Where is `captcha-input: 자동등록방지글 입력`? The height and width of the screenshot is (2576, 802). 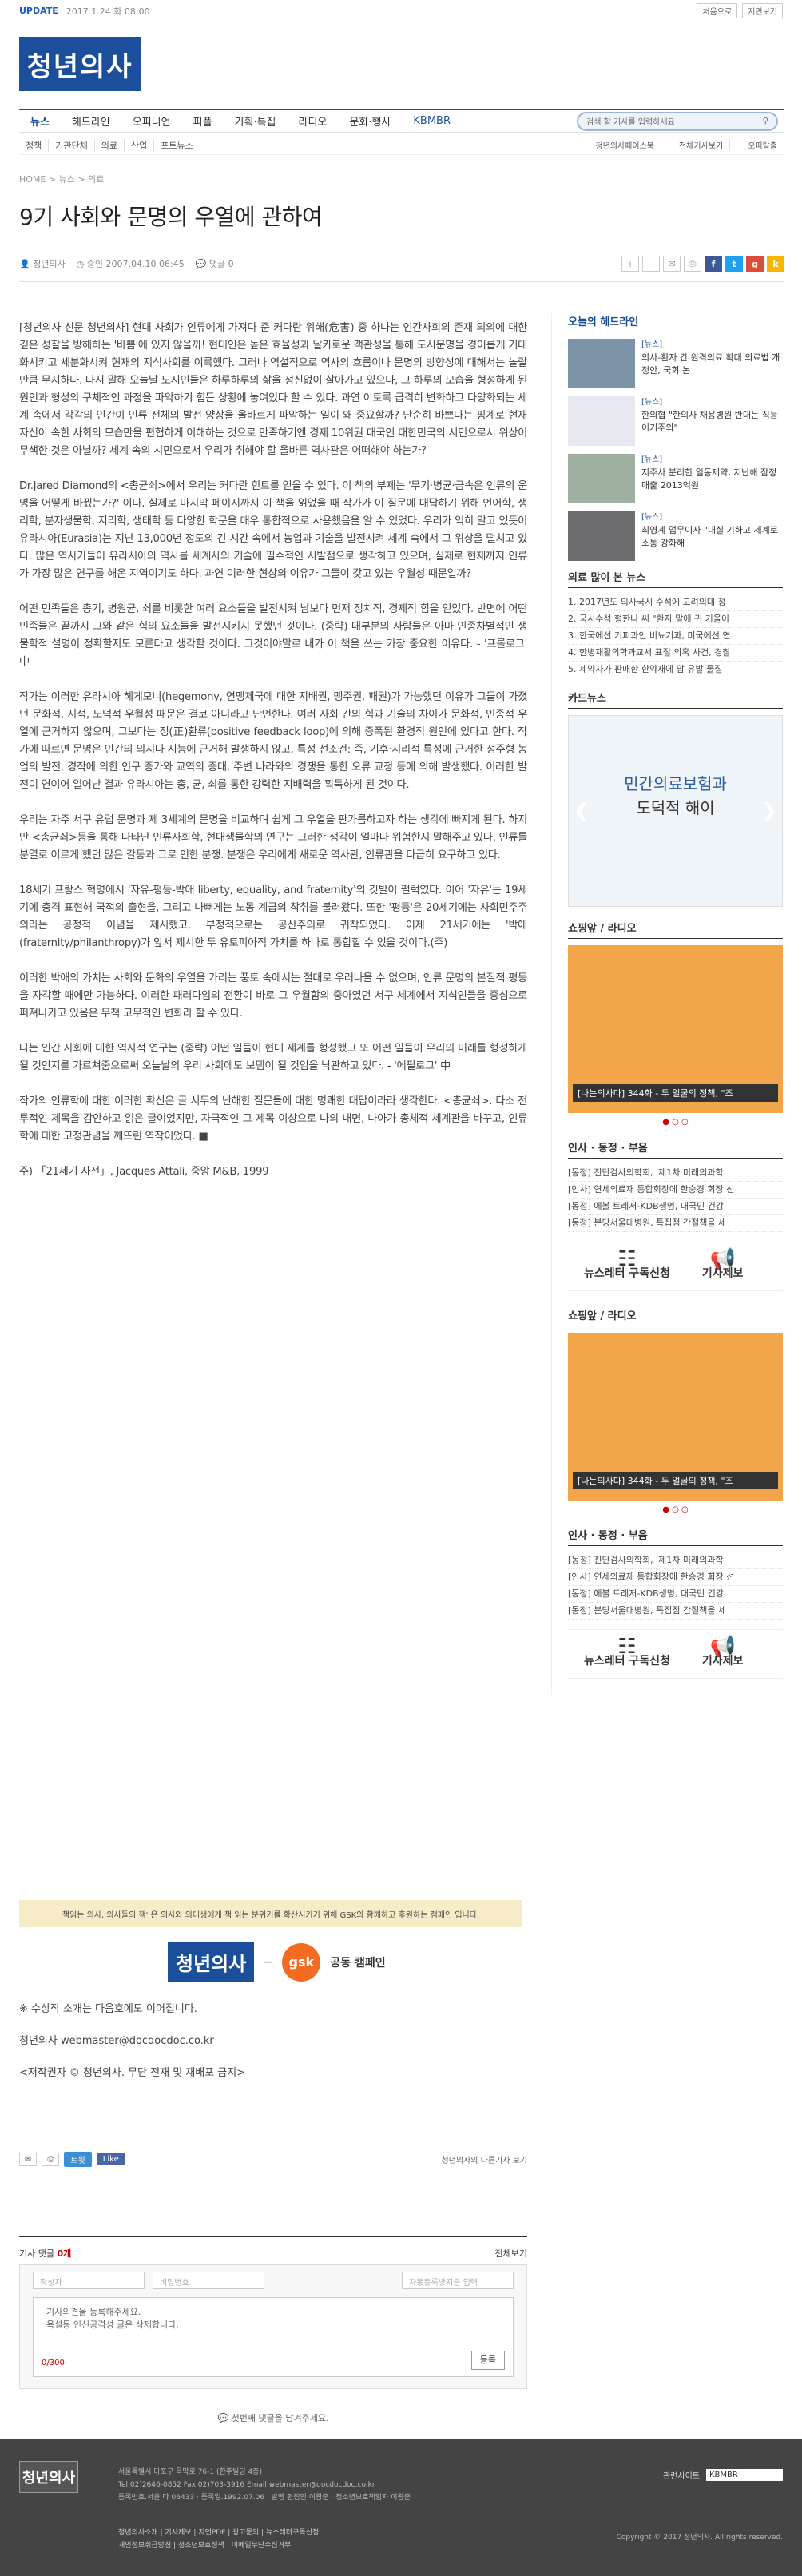 captcha-input: 자동등록방지글 입력 is located at coordinates (458, 2280).